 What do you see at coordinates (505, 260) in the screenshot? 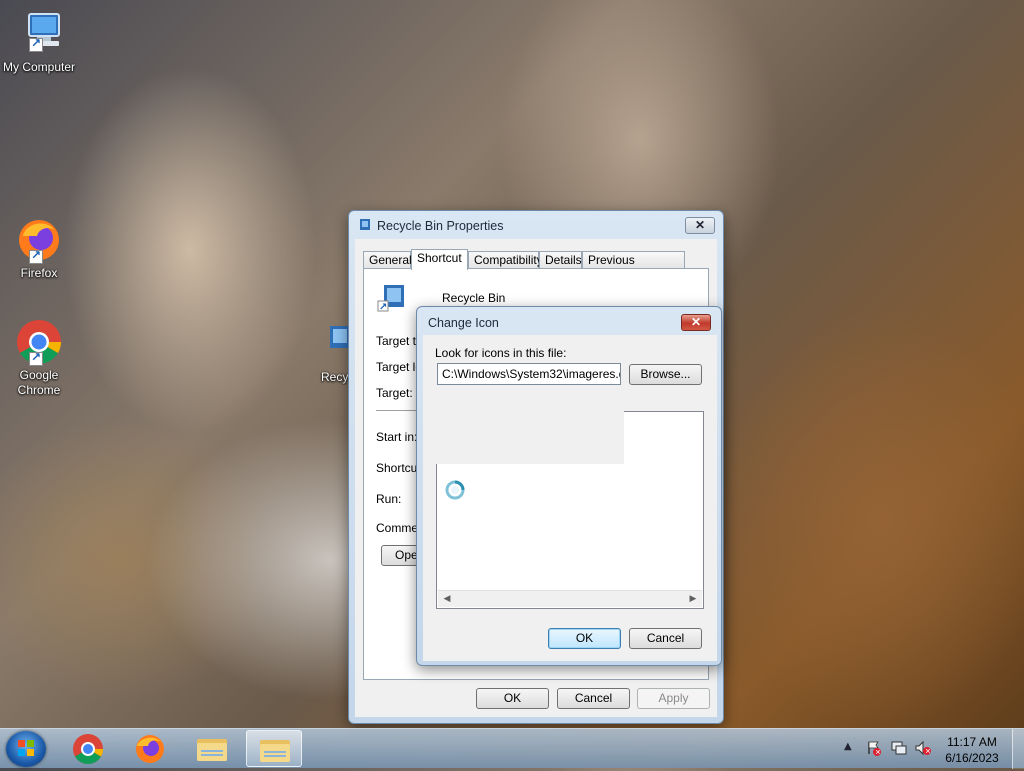
I see `tab-compatibility: Compatibility` at bounding box center [505, 260].